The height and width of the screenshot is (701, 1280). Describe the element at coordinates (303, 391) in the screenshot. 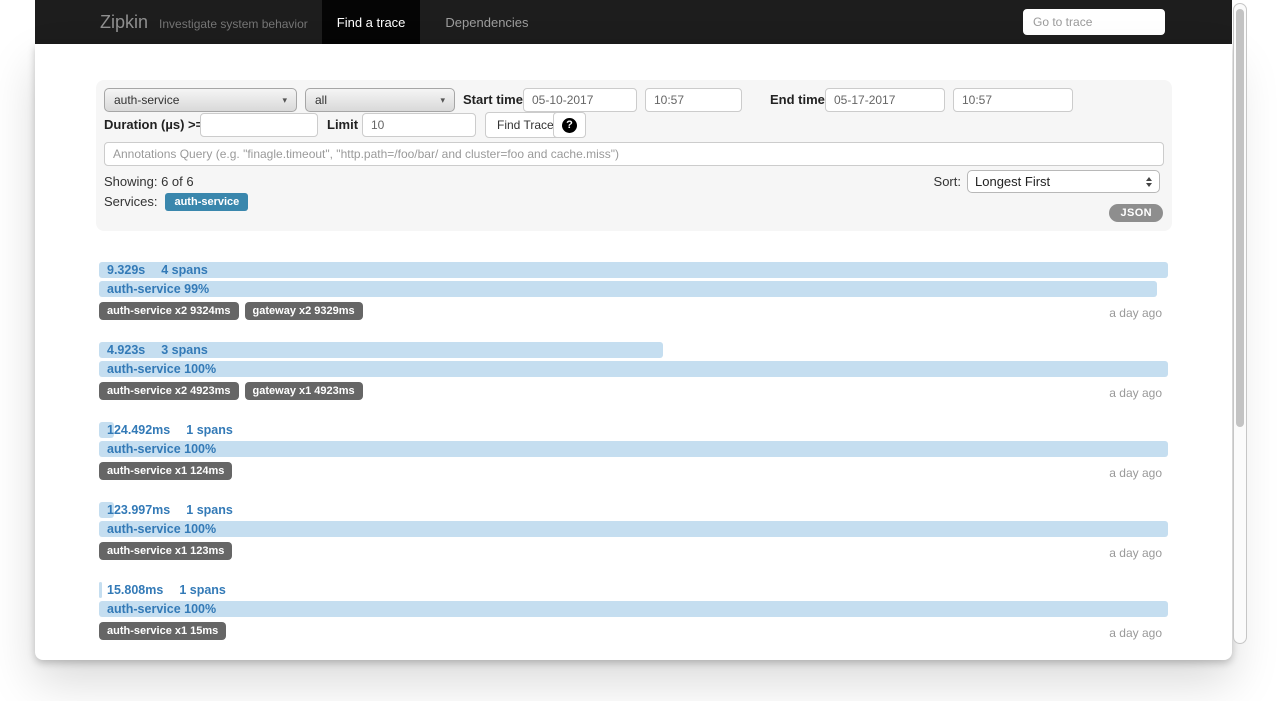

I see `span-tag: gateway x1 4923ms` at that location.